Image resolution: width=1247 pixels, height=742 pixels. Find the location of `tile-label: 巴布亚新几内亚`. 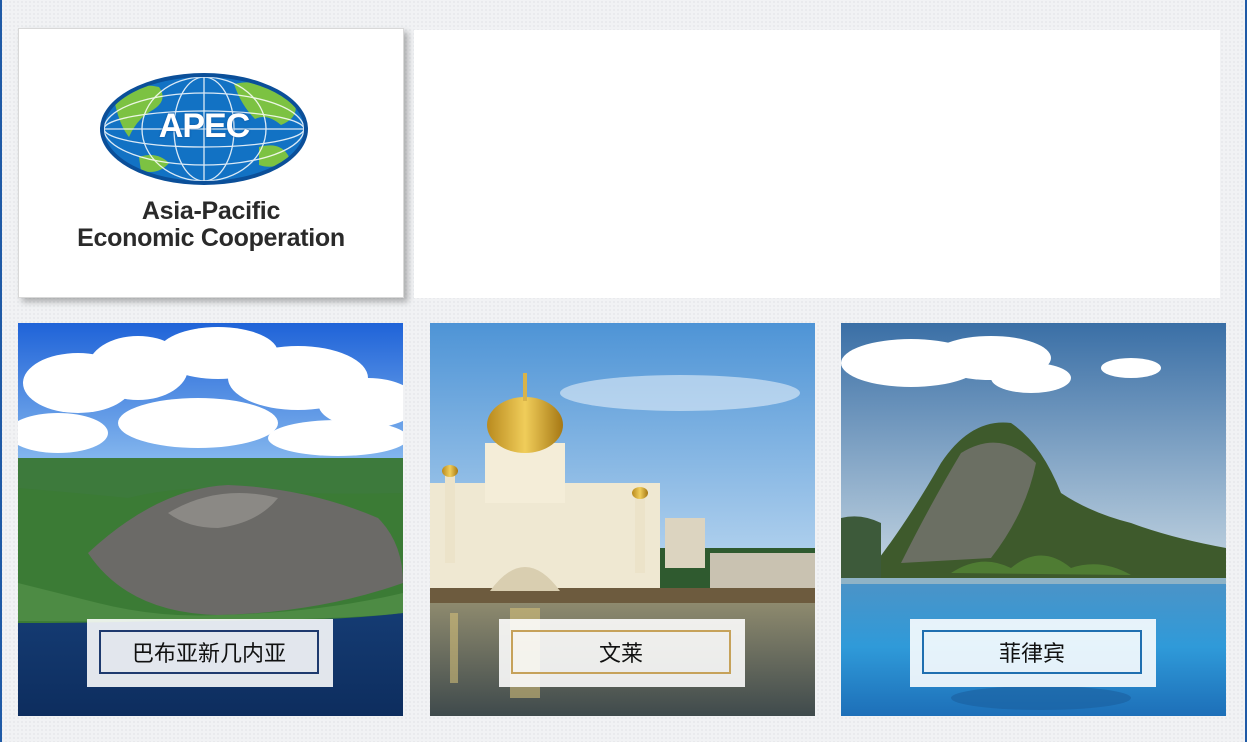

tile-label: 巴布亚新几内亚 is located at coordinates (209, 652).